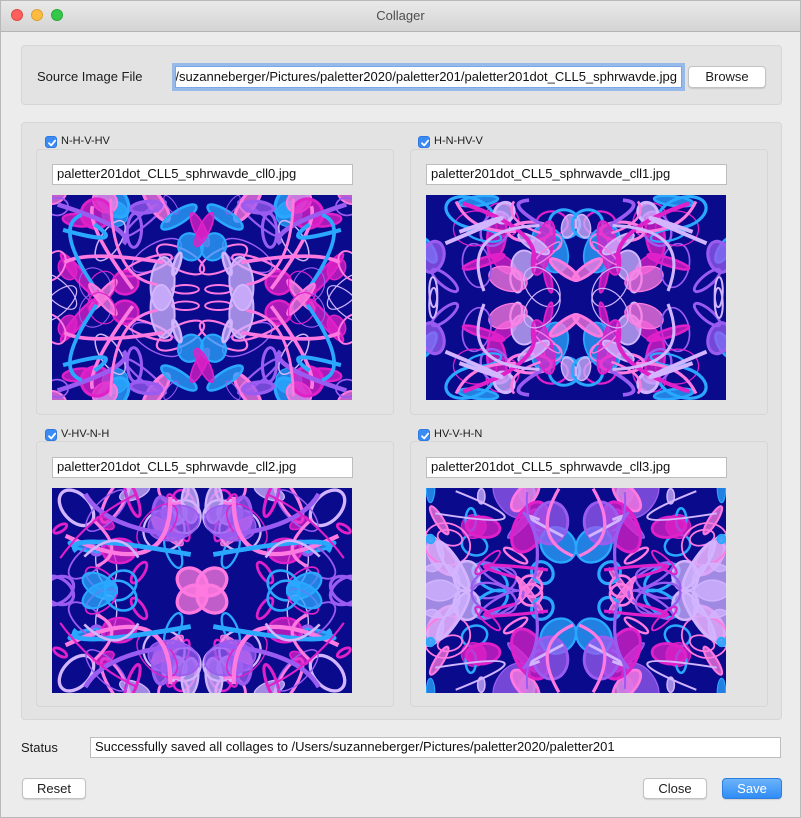  What do you see at coordinates (752, 788) in the screenshot?
I see `save-button: Save` at bounding box center [752, 788].